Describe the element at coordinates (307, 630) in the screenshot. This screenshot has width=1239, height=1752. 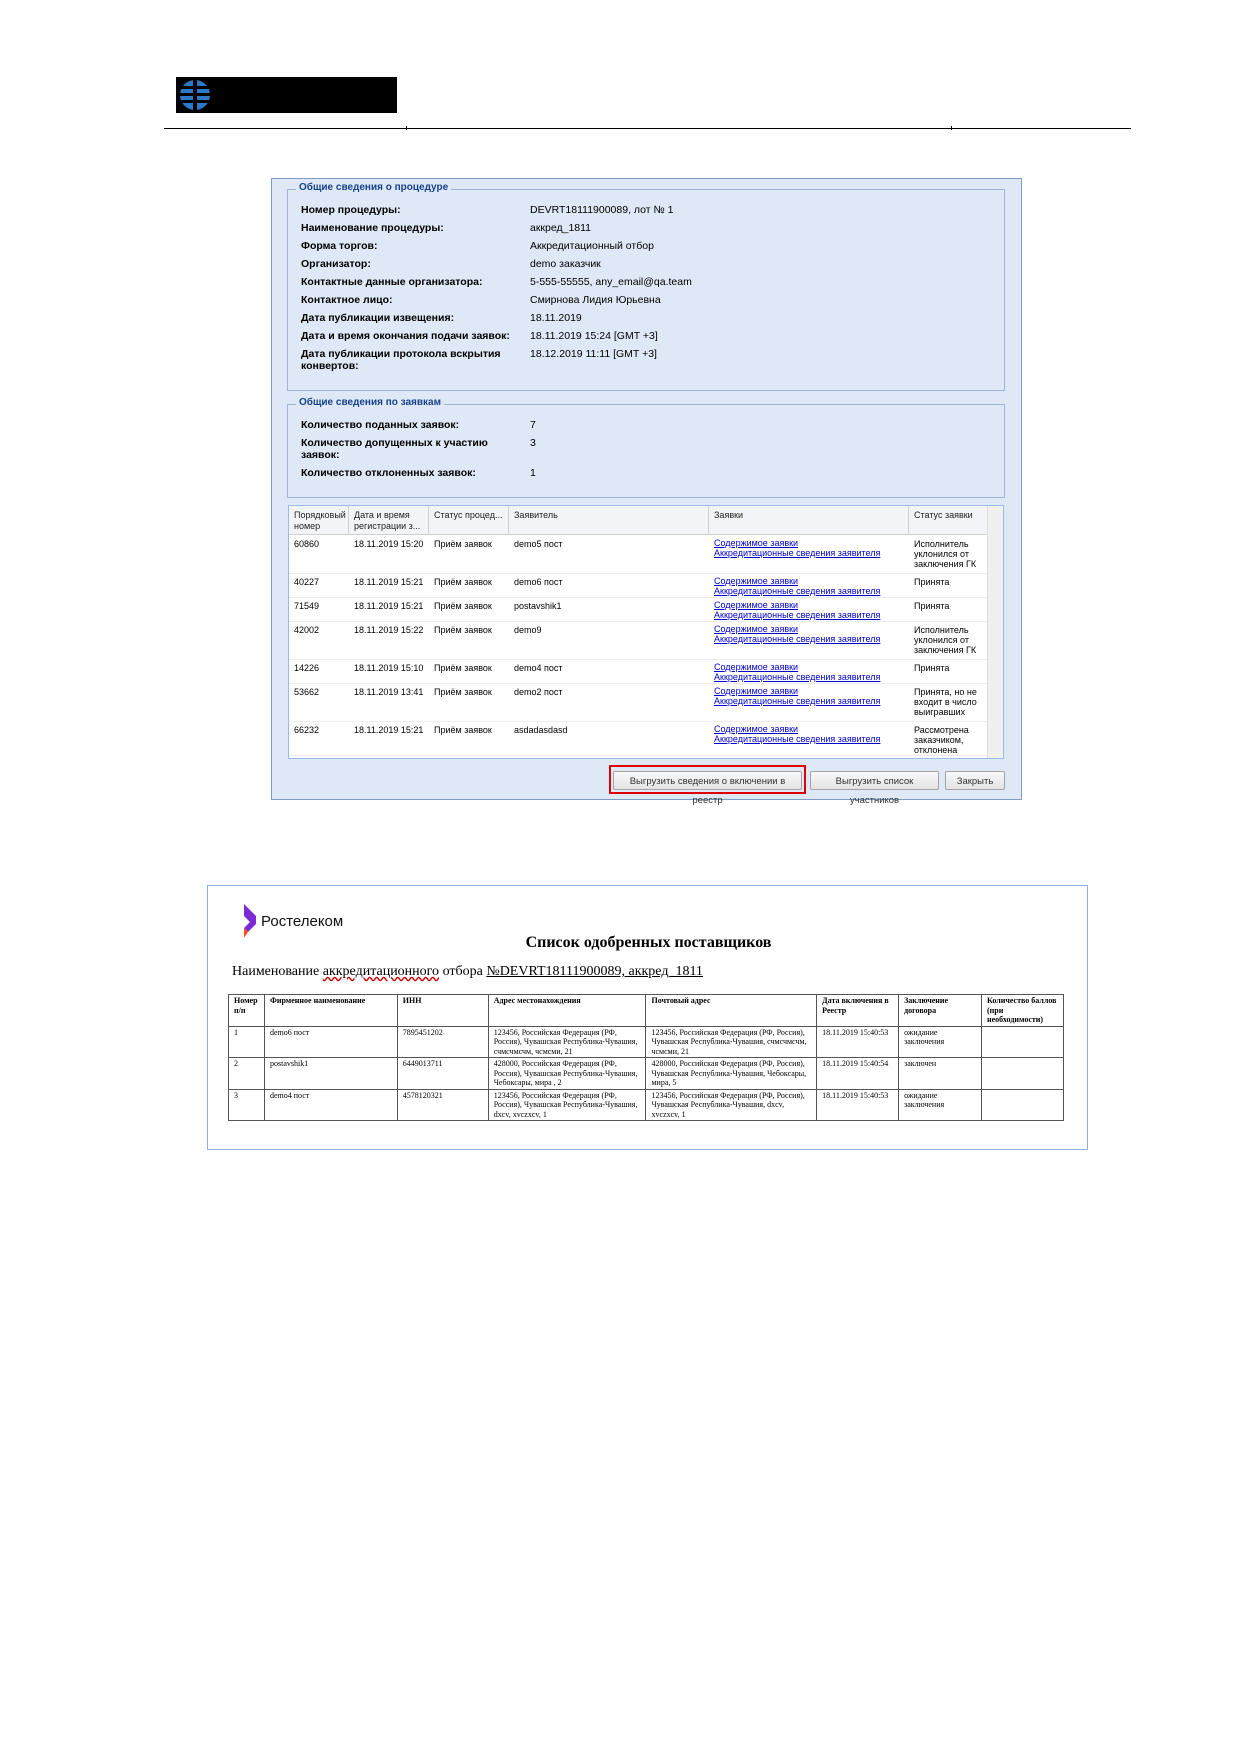
I see `row-number: 42002` at that location.